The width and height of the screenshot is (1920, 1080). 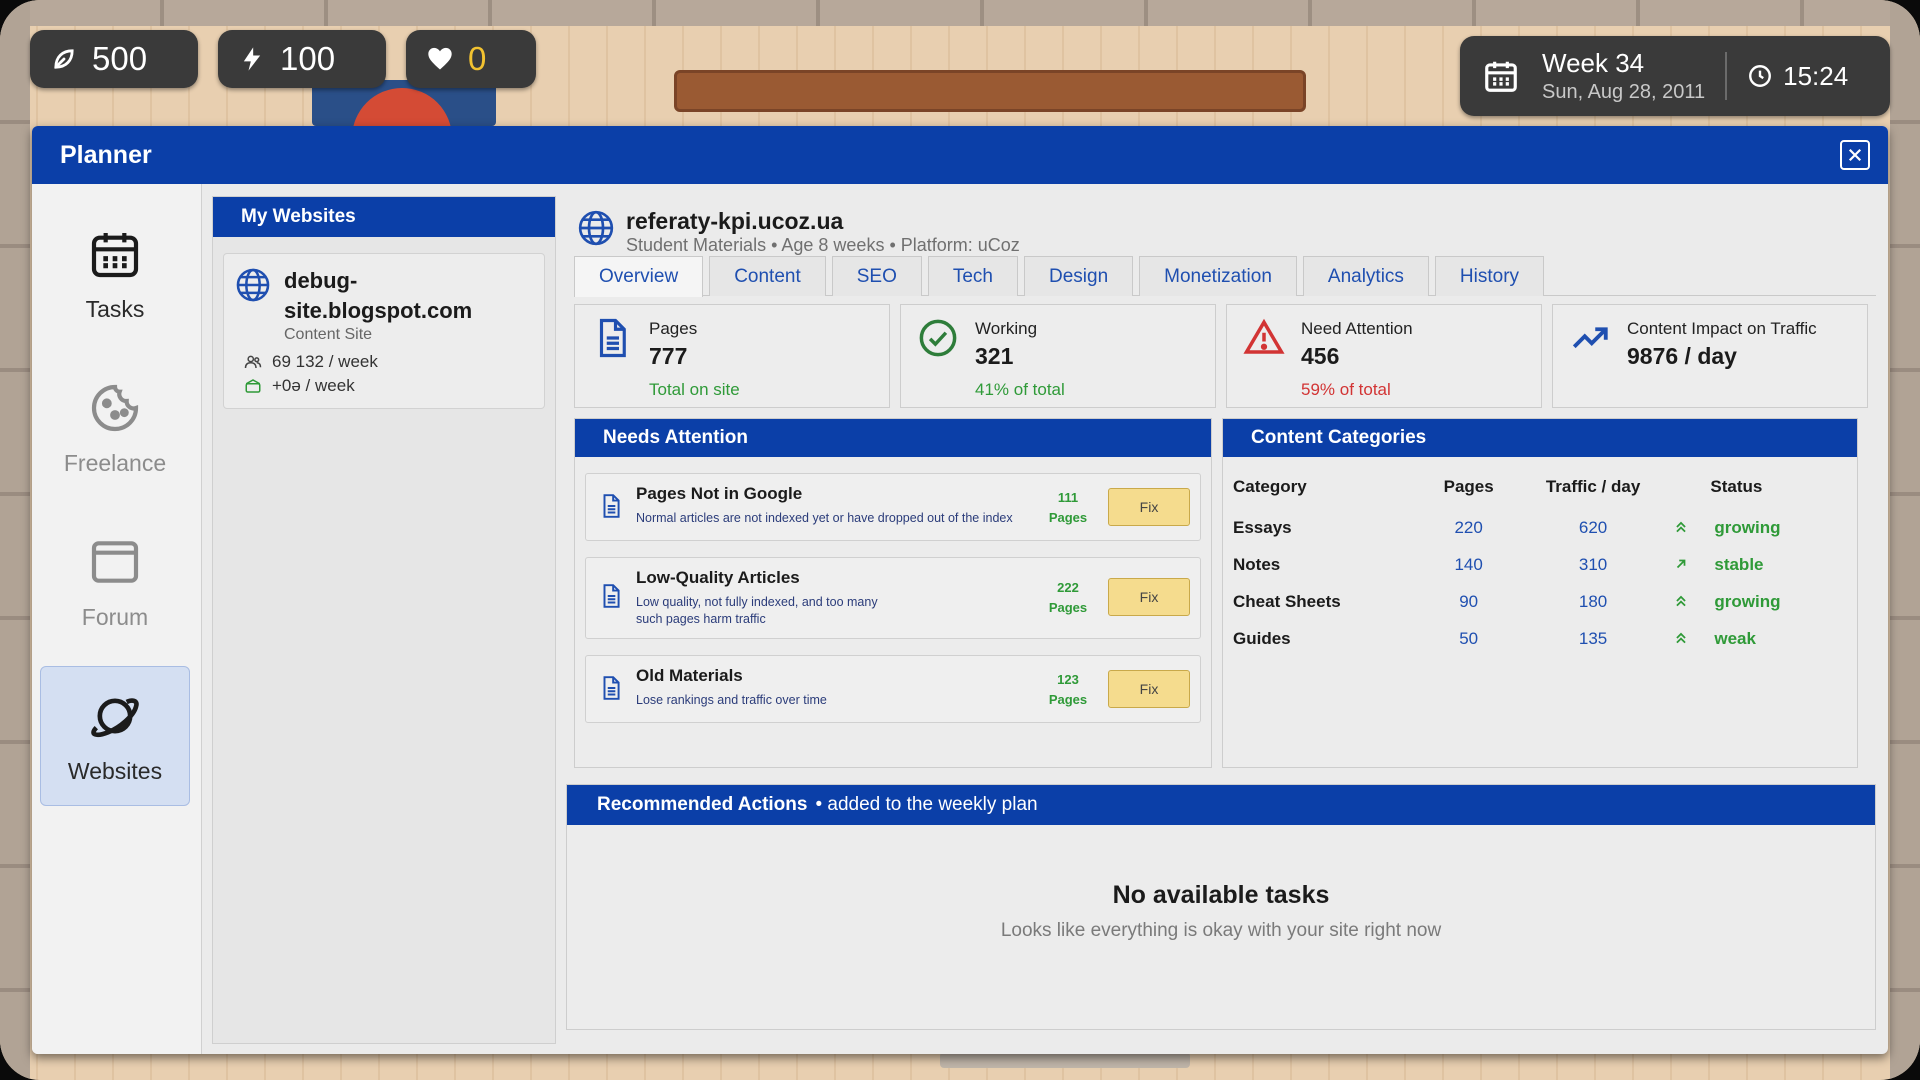 What do you see at coordinates (440, 58) in the screenshot?
I see `heart-icon` at bounding box center [440, 58].